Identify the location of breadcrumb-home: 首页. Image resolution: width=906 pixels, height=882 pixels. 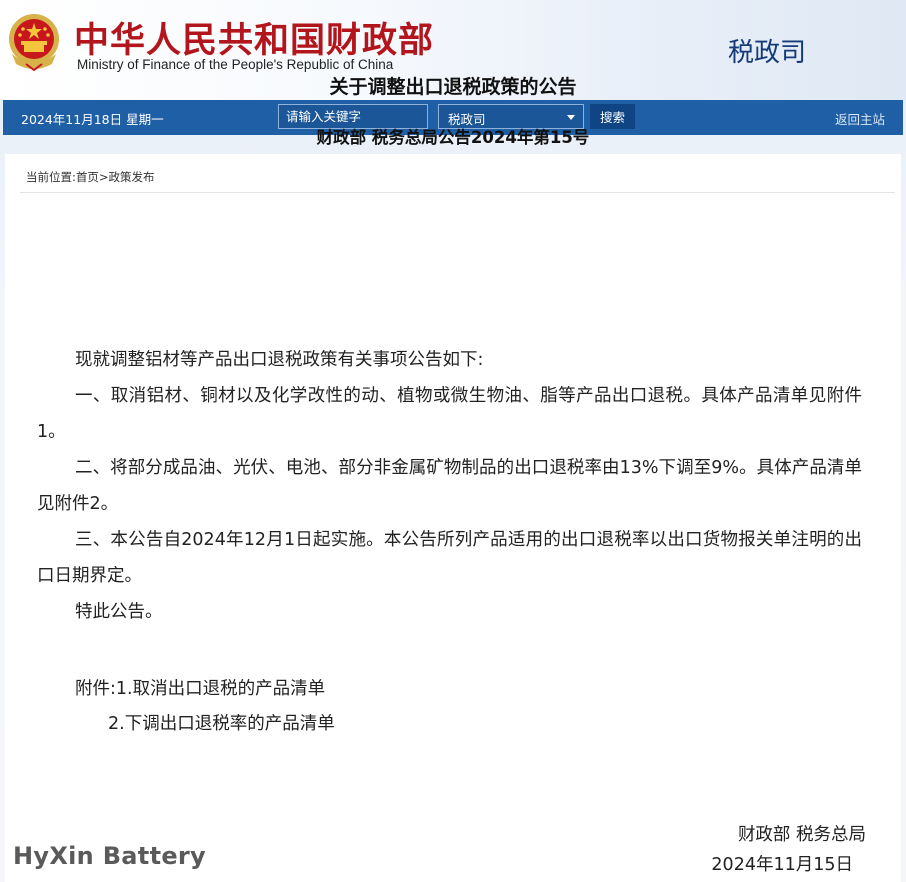
(87, 177).